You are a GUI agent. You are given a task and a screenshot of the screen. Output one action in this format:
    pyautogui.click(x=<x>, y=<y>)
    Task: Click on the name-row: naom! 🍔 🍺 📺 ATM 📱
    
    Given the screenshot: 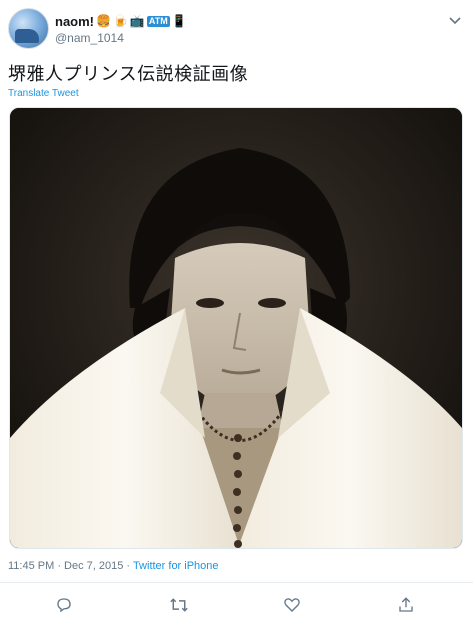 What is the action you would take?
    pyautogui.click(x=121, y=21)
    